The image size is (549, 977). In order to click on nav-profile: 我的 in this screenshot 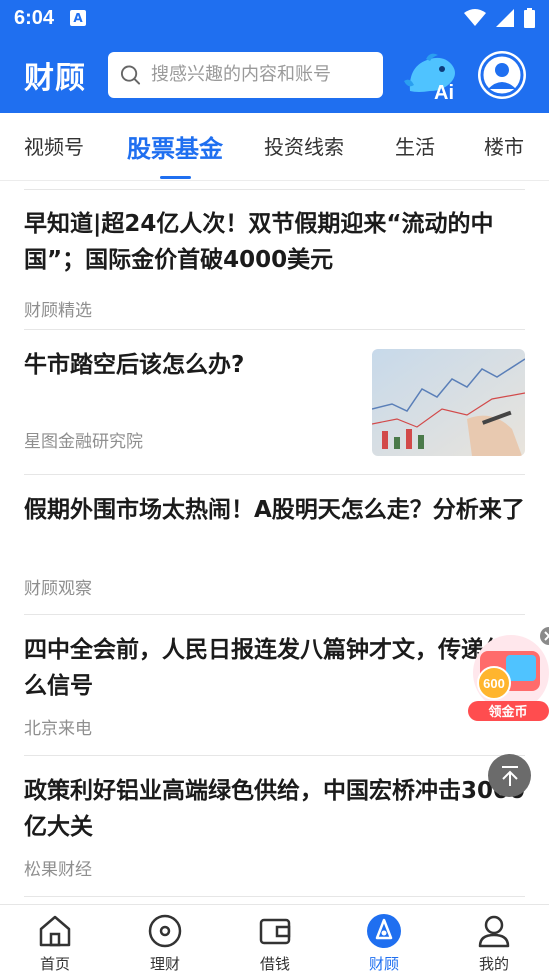, I will do `click(494, 943)`.